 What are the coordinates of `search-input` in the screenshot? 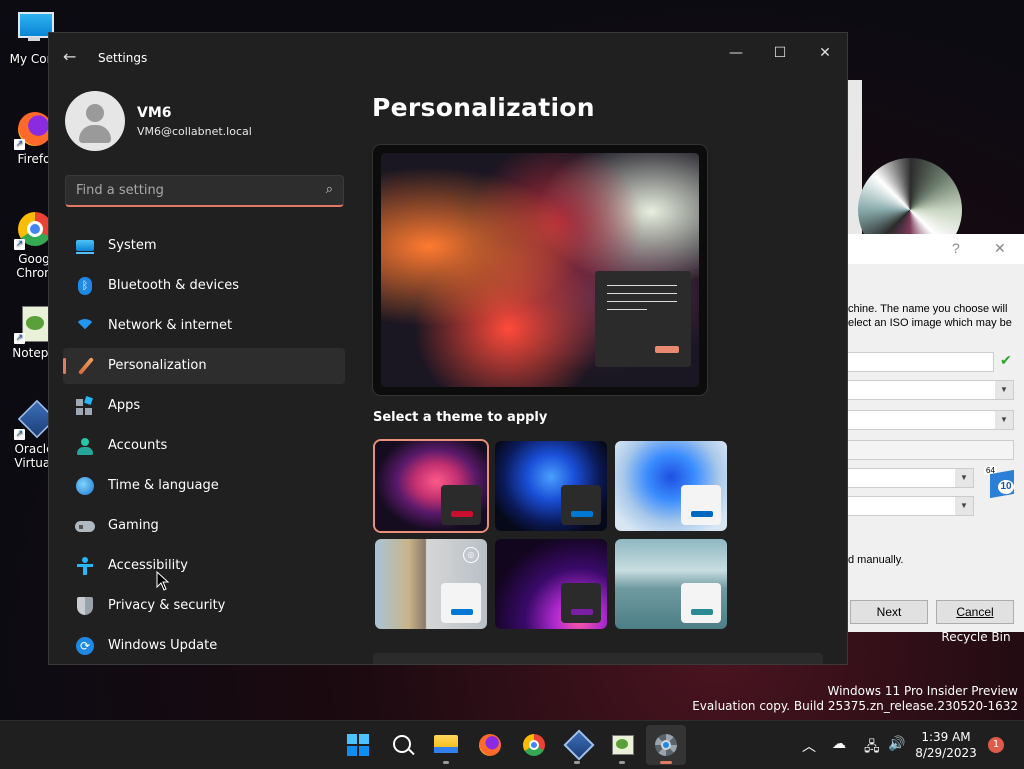 It's located at (191, 190).